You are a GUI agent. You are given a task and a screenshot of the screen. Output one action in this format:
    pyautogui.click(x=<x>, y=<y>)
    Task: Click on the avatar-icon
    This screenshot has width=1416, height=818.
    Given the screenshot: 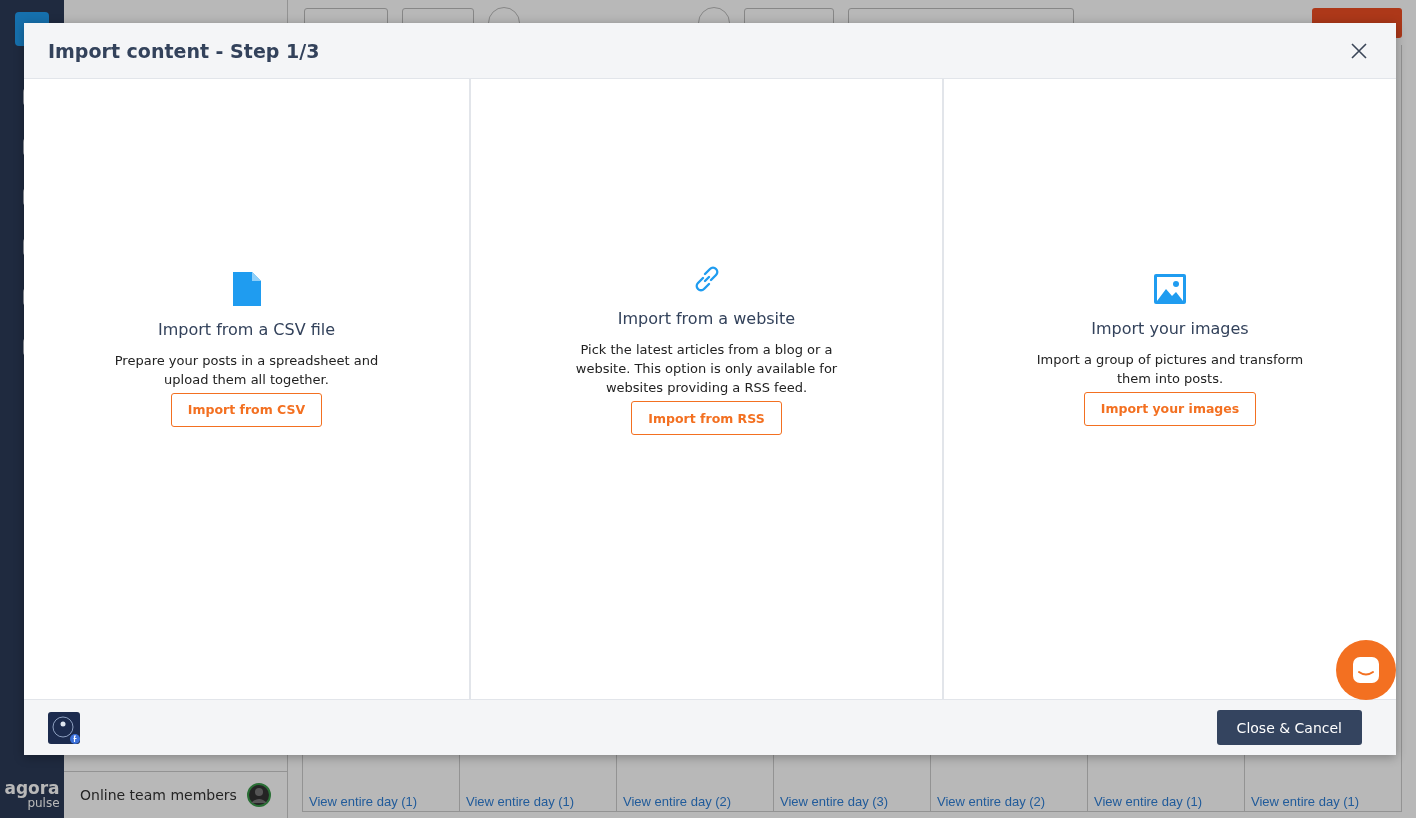 What is the action you would take?
    pyautogui.click(x=259, y=795)
    